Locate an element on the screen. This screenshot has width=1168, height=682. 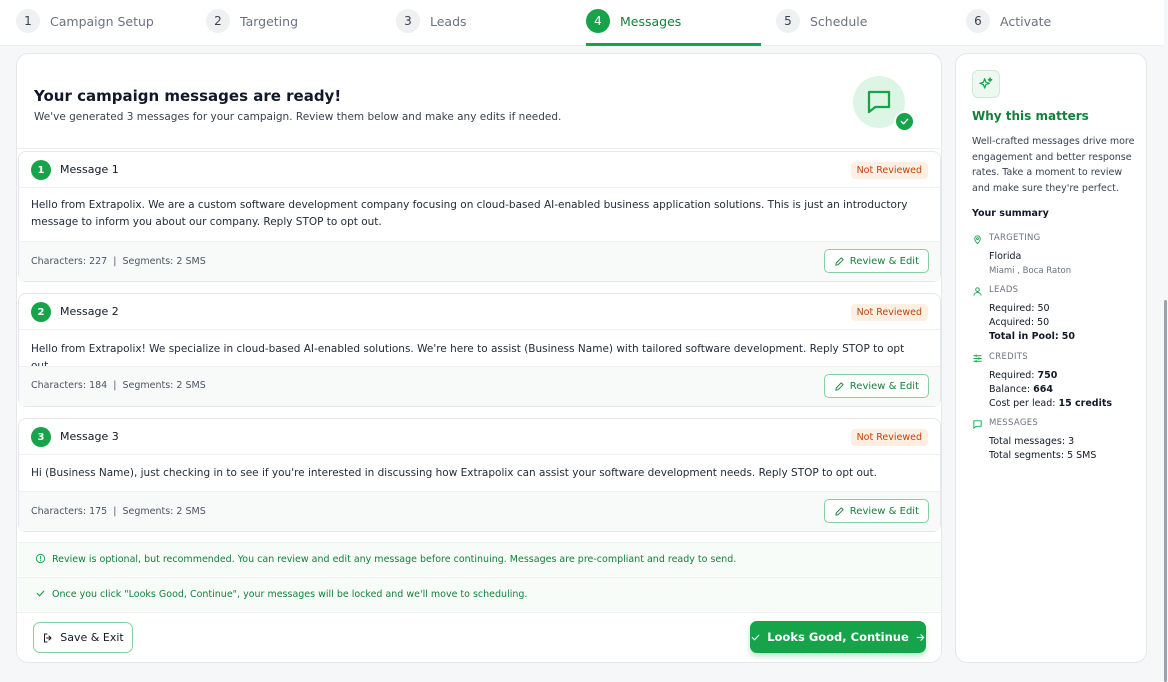
step-campaign-setup: 1 Campaign Setup is located at coordinates (85, 21).